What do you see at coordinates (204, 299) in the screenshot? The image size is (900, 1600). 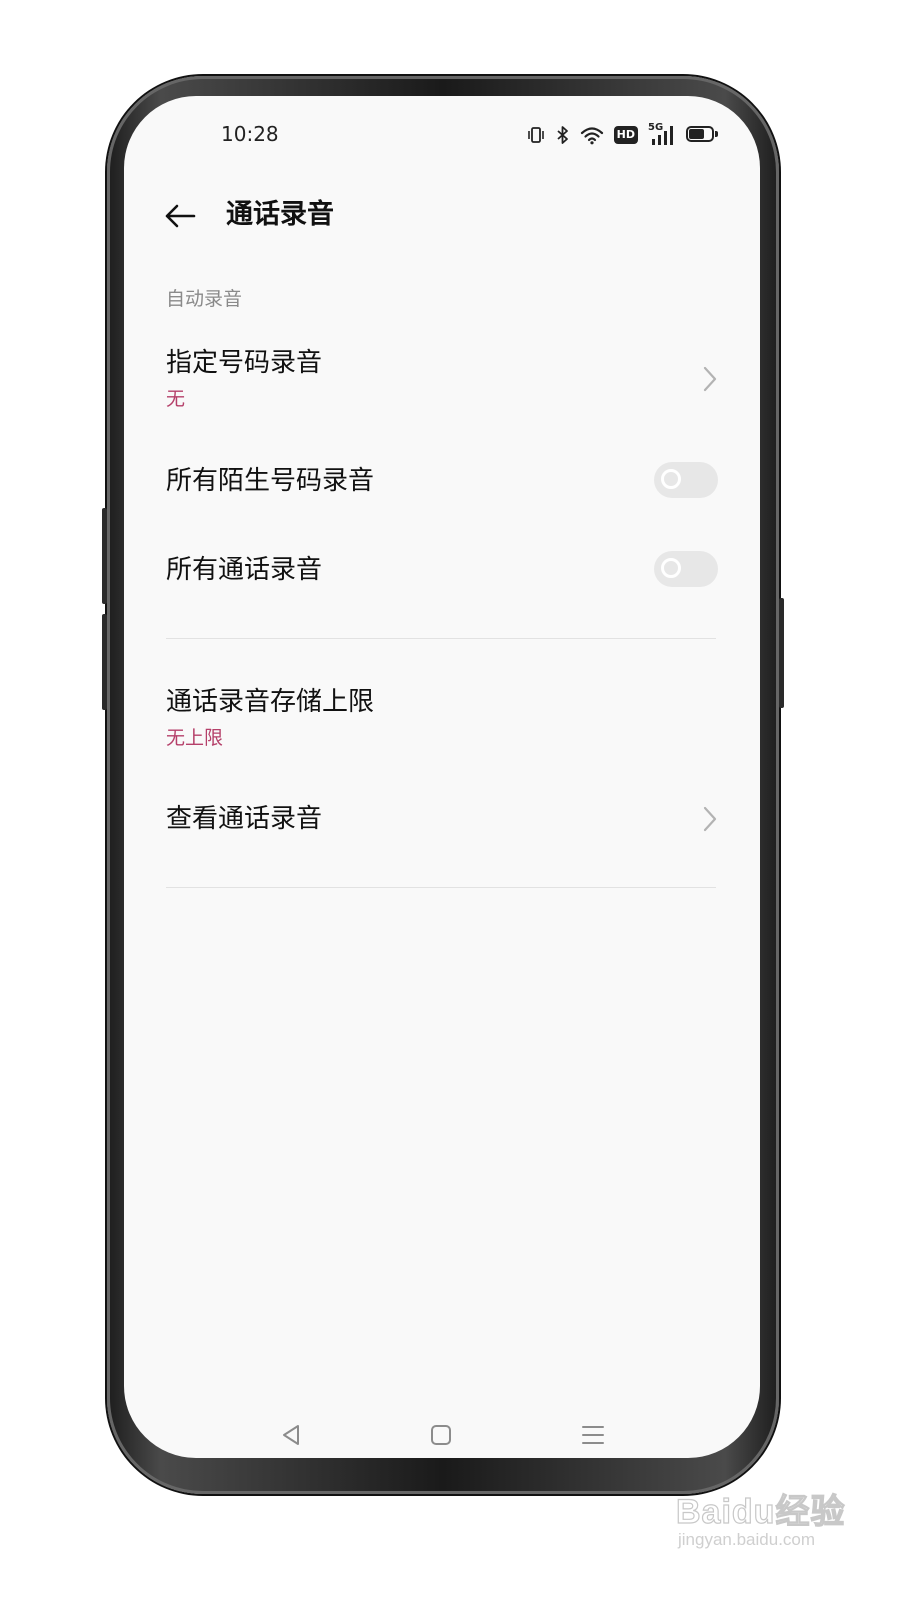 I see `section-label-auto-record: 自动录音` at bounding box center [204, 299].